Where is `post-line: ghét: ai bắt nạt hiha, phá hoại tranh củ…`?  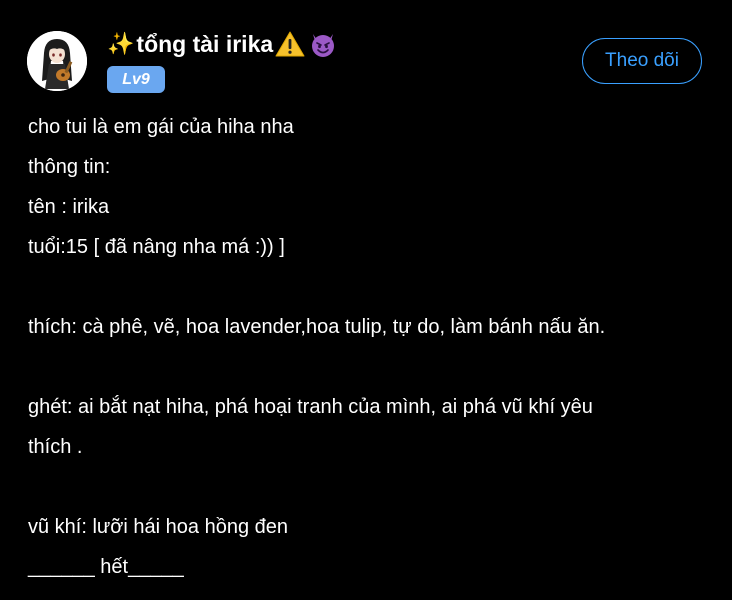 post-line: ghét: ai bắt nạt hiha, phá hoại tranh củ… is located at coordinates (310, 407).